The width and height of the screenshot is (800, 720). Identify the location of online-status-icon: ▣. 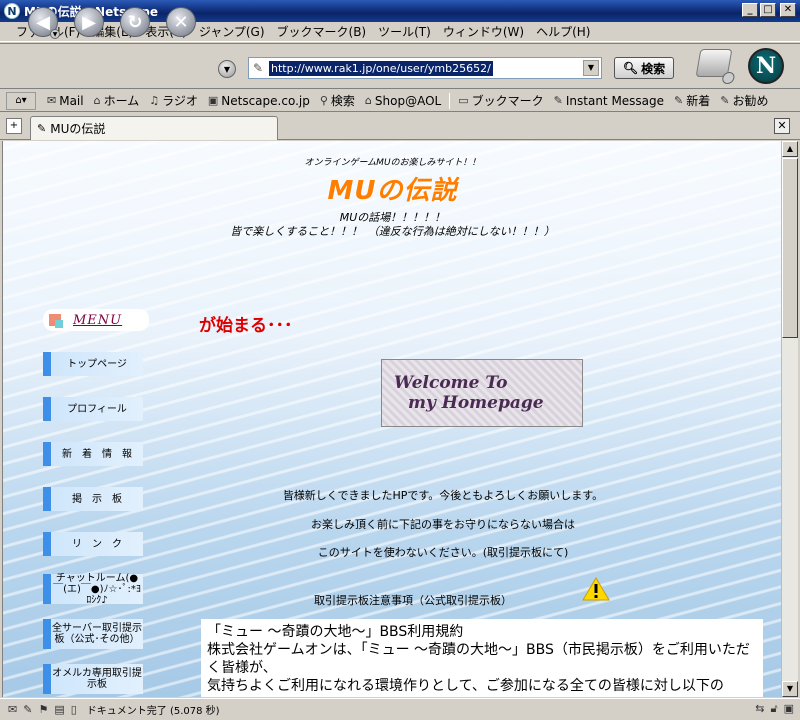
(788, 708).